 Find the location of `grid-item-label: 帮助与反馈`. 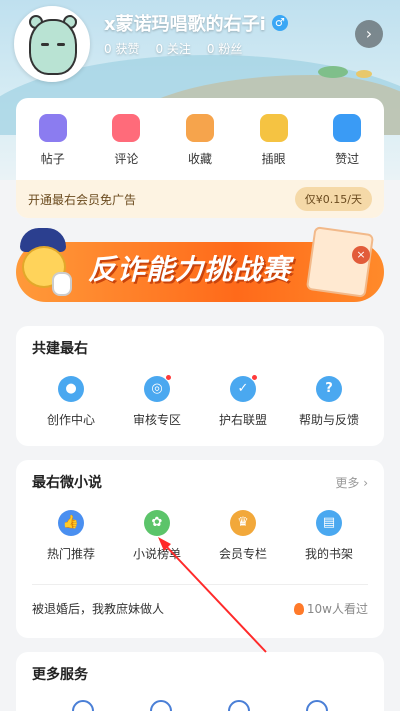

grid-item-label: 帮助与反馈 is located at coordinates (328, 420).